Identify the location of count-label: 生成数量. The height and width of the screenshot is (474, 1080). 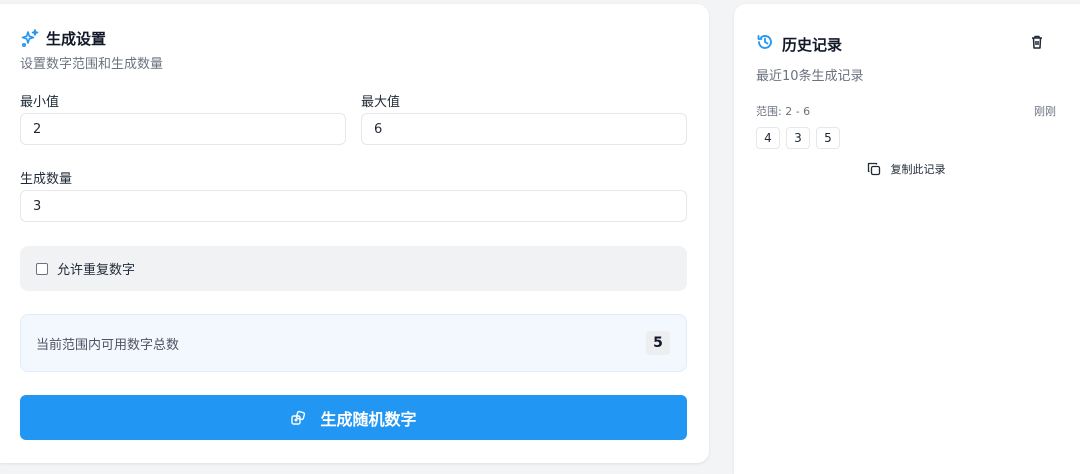
(46, 179).